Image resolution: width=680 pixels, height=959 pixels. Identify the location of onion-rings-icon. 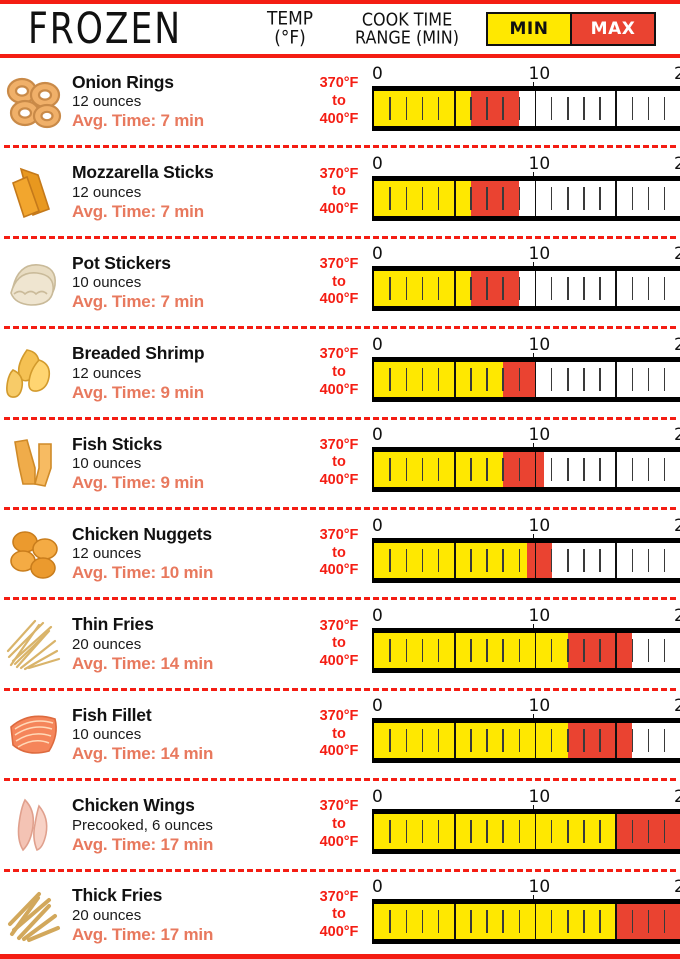
(35, 102).